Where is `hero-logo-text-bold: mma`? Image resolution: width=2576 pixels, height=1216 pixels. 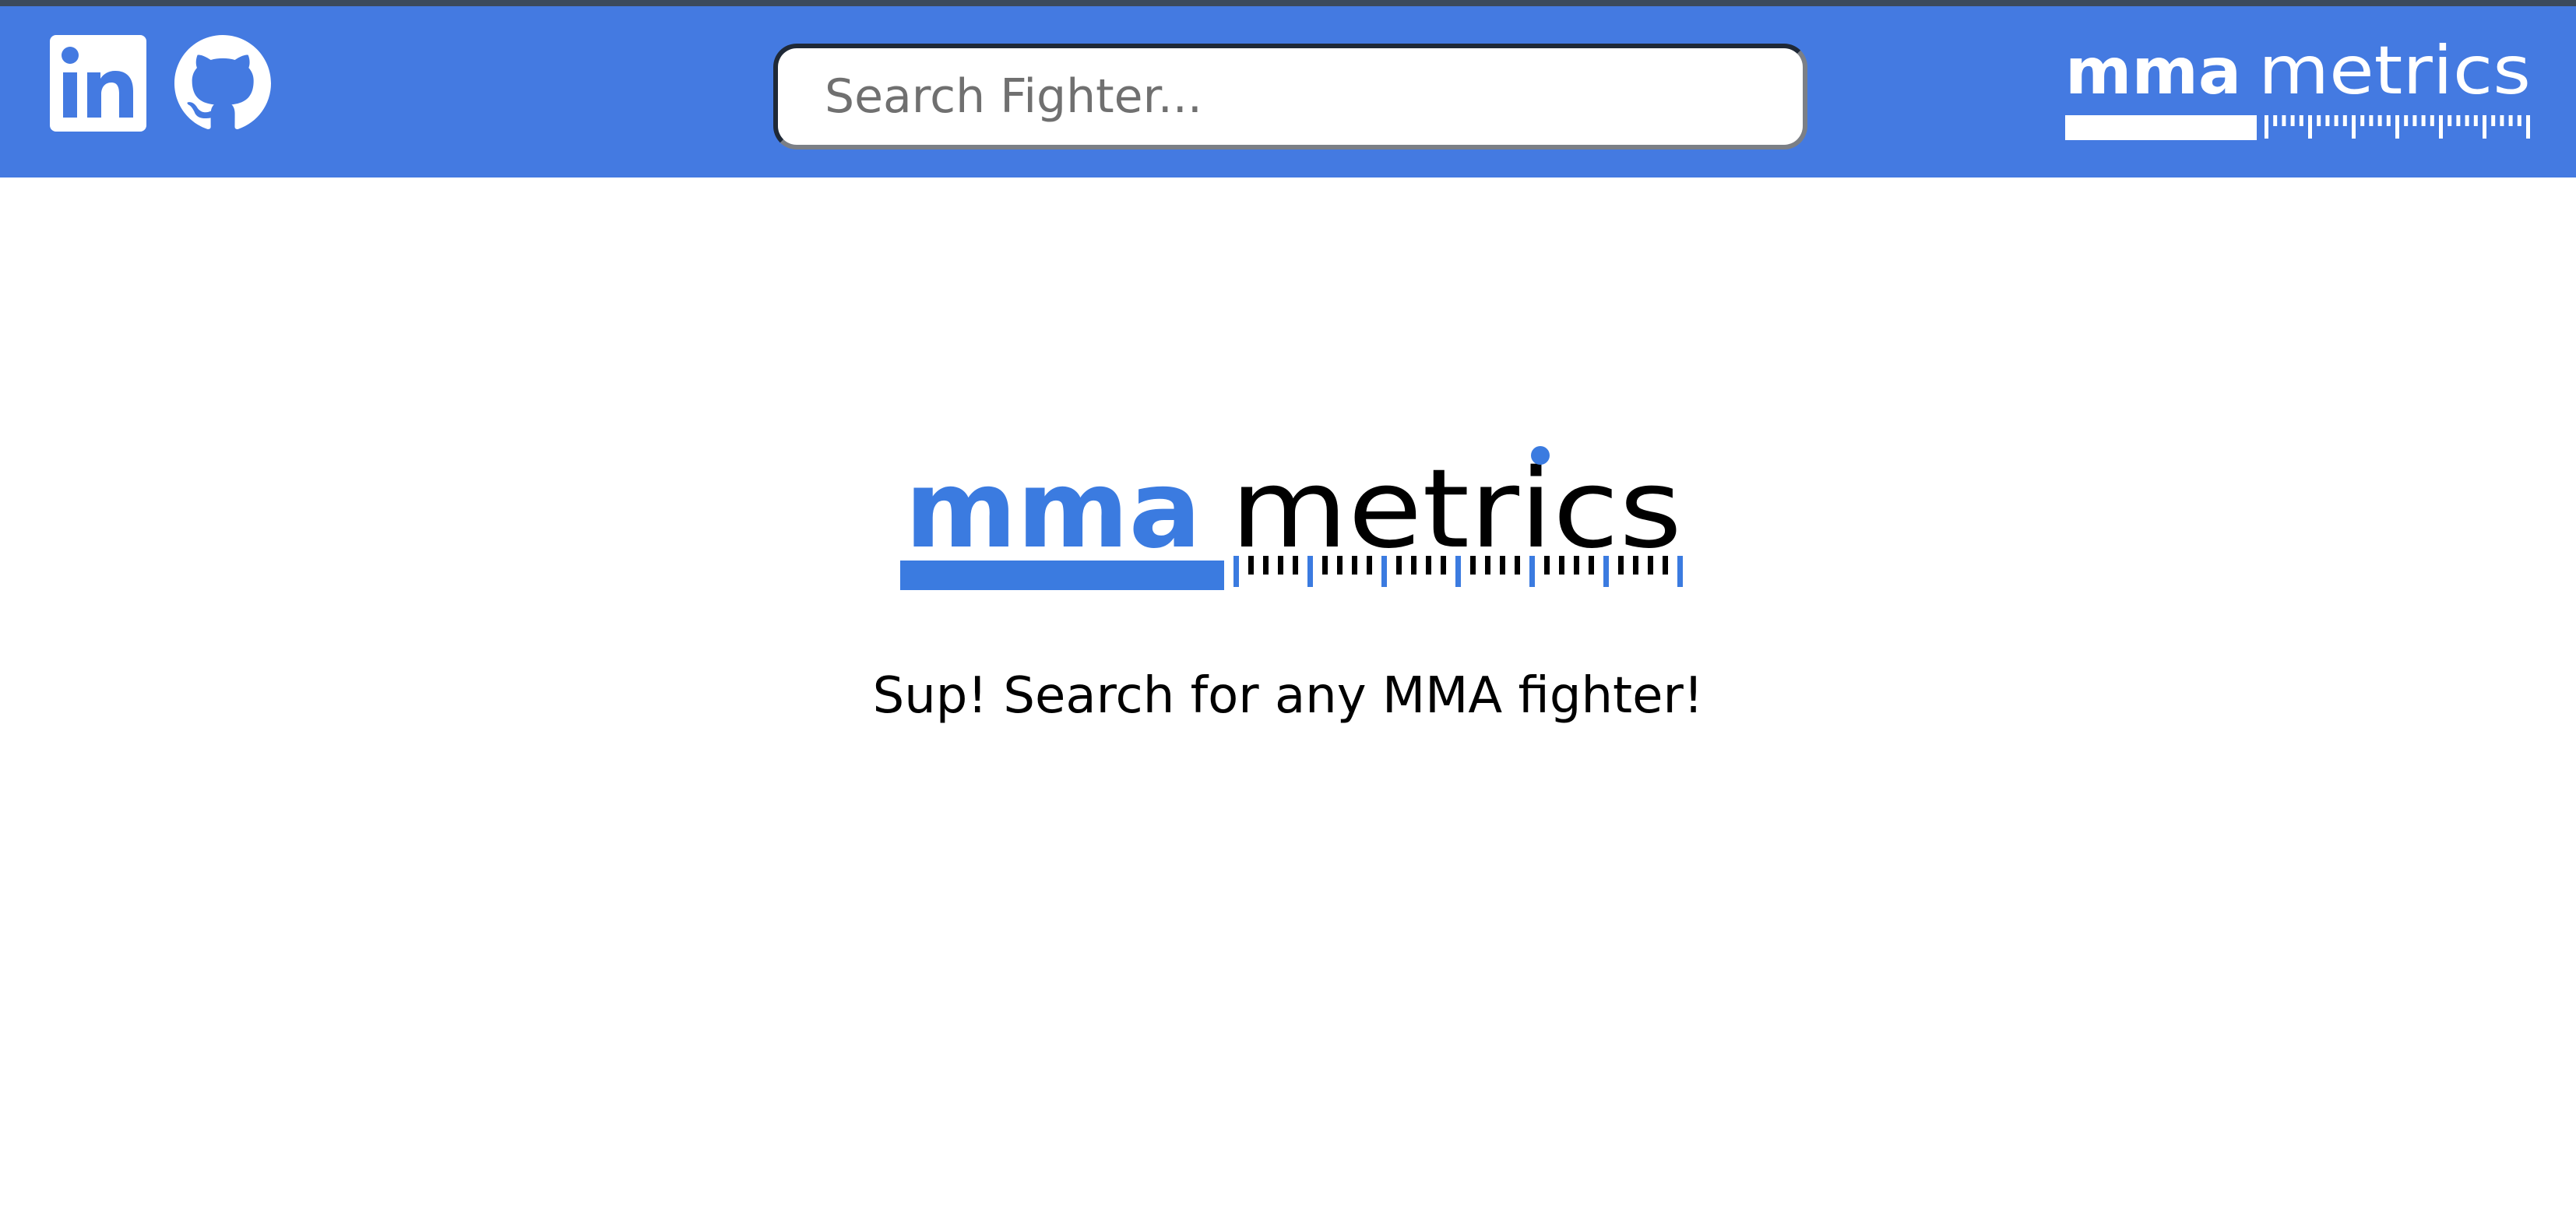 hero-logo-text-bold: mma is located at coordinates (1053, 510).